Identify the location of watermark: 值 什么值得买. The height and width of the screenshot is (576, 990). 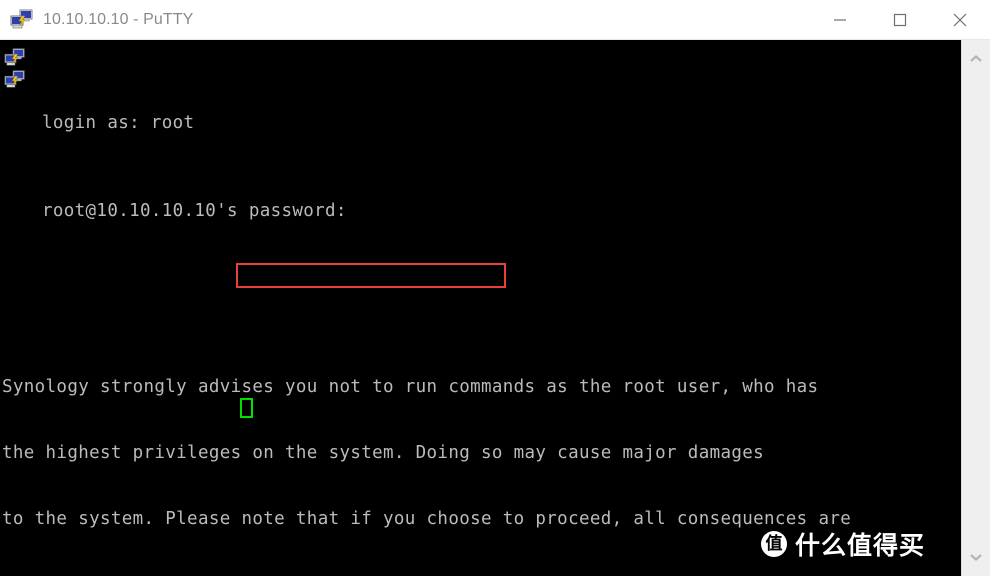
(842, 544).